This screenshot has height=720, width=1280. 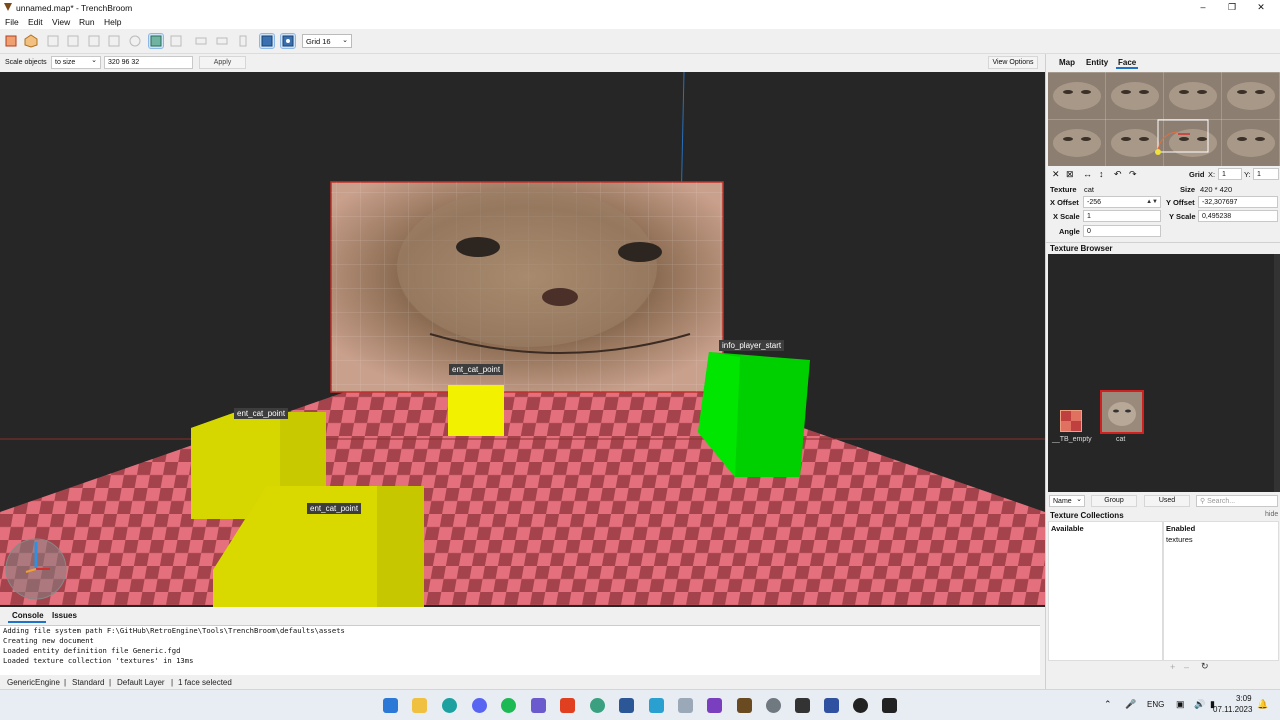 What do you see at coordinates (1221, 591) in the screenshot?
I see `enabled-collections-list: Enabled textures` at bounding box center [1221, 591].